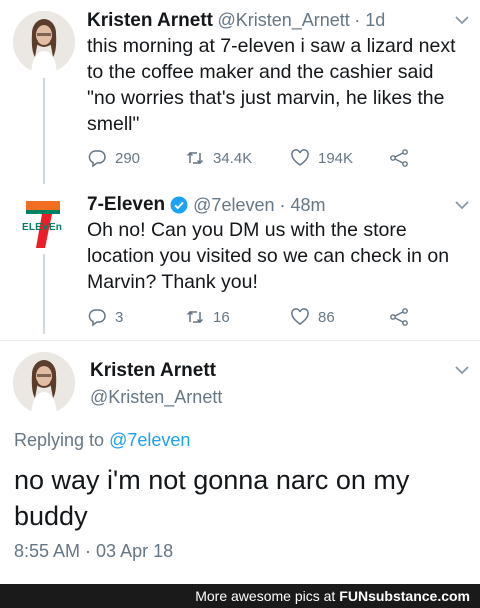 Image resolution: width=480 pixels, height=608 pixels. What do you see at coordinates (113, 158) in the screenshot?
I see `reply-button: 290` at bounding box center [113, 158].